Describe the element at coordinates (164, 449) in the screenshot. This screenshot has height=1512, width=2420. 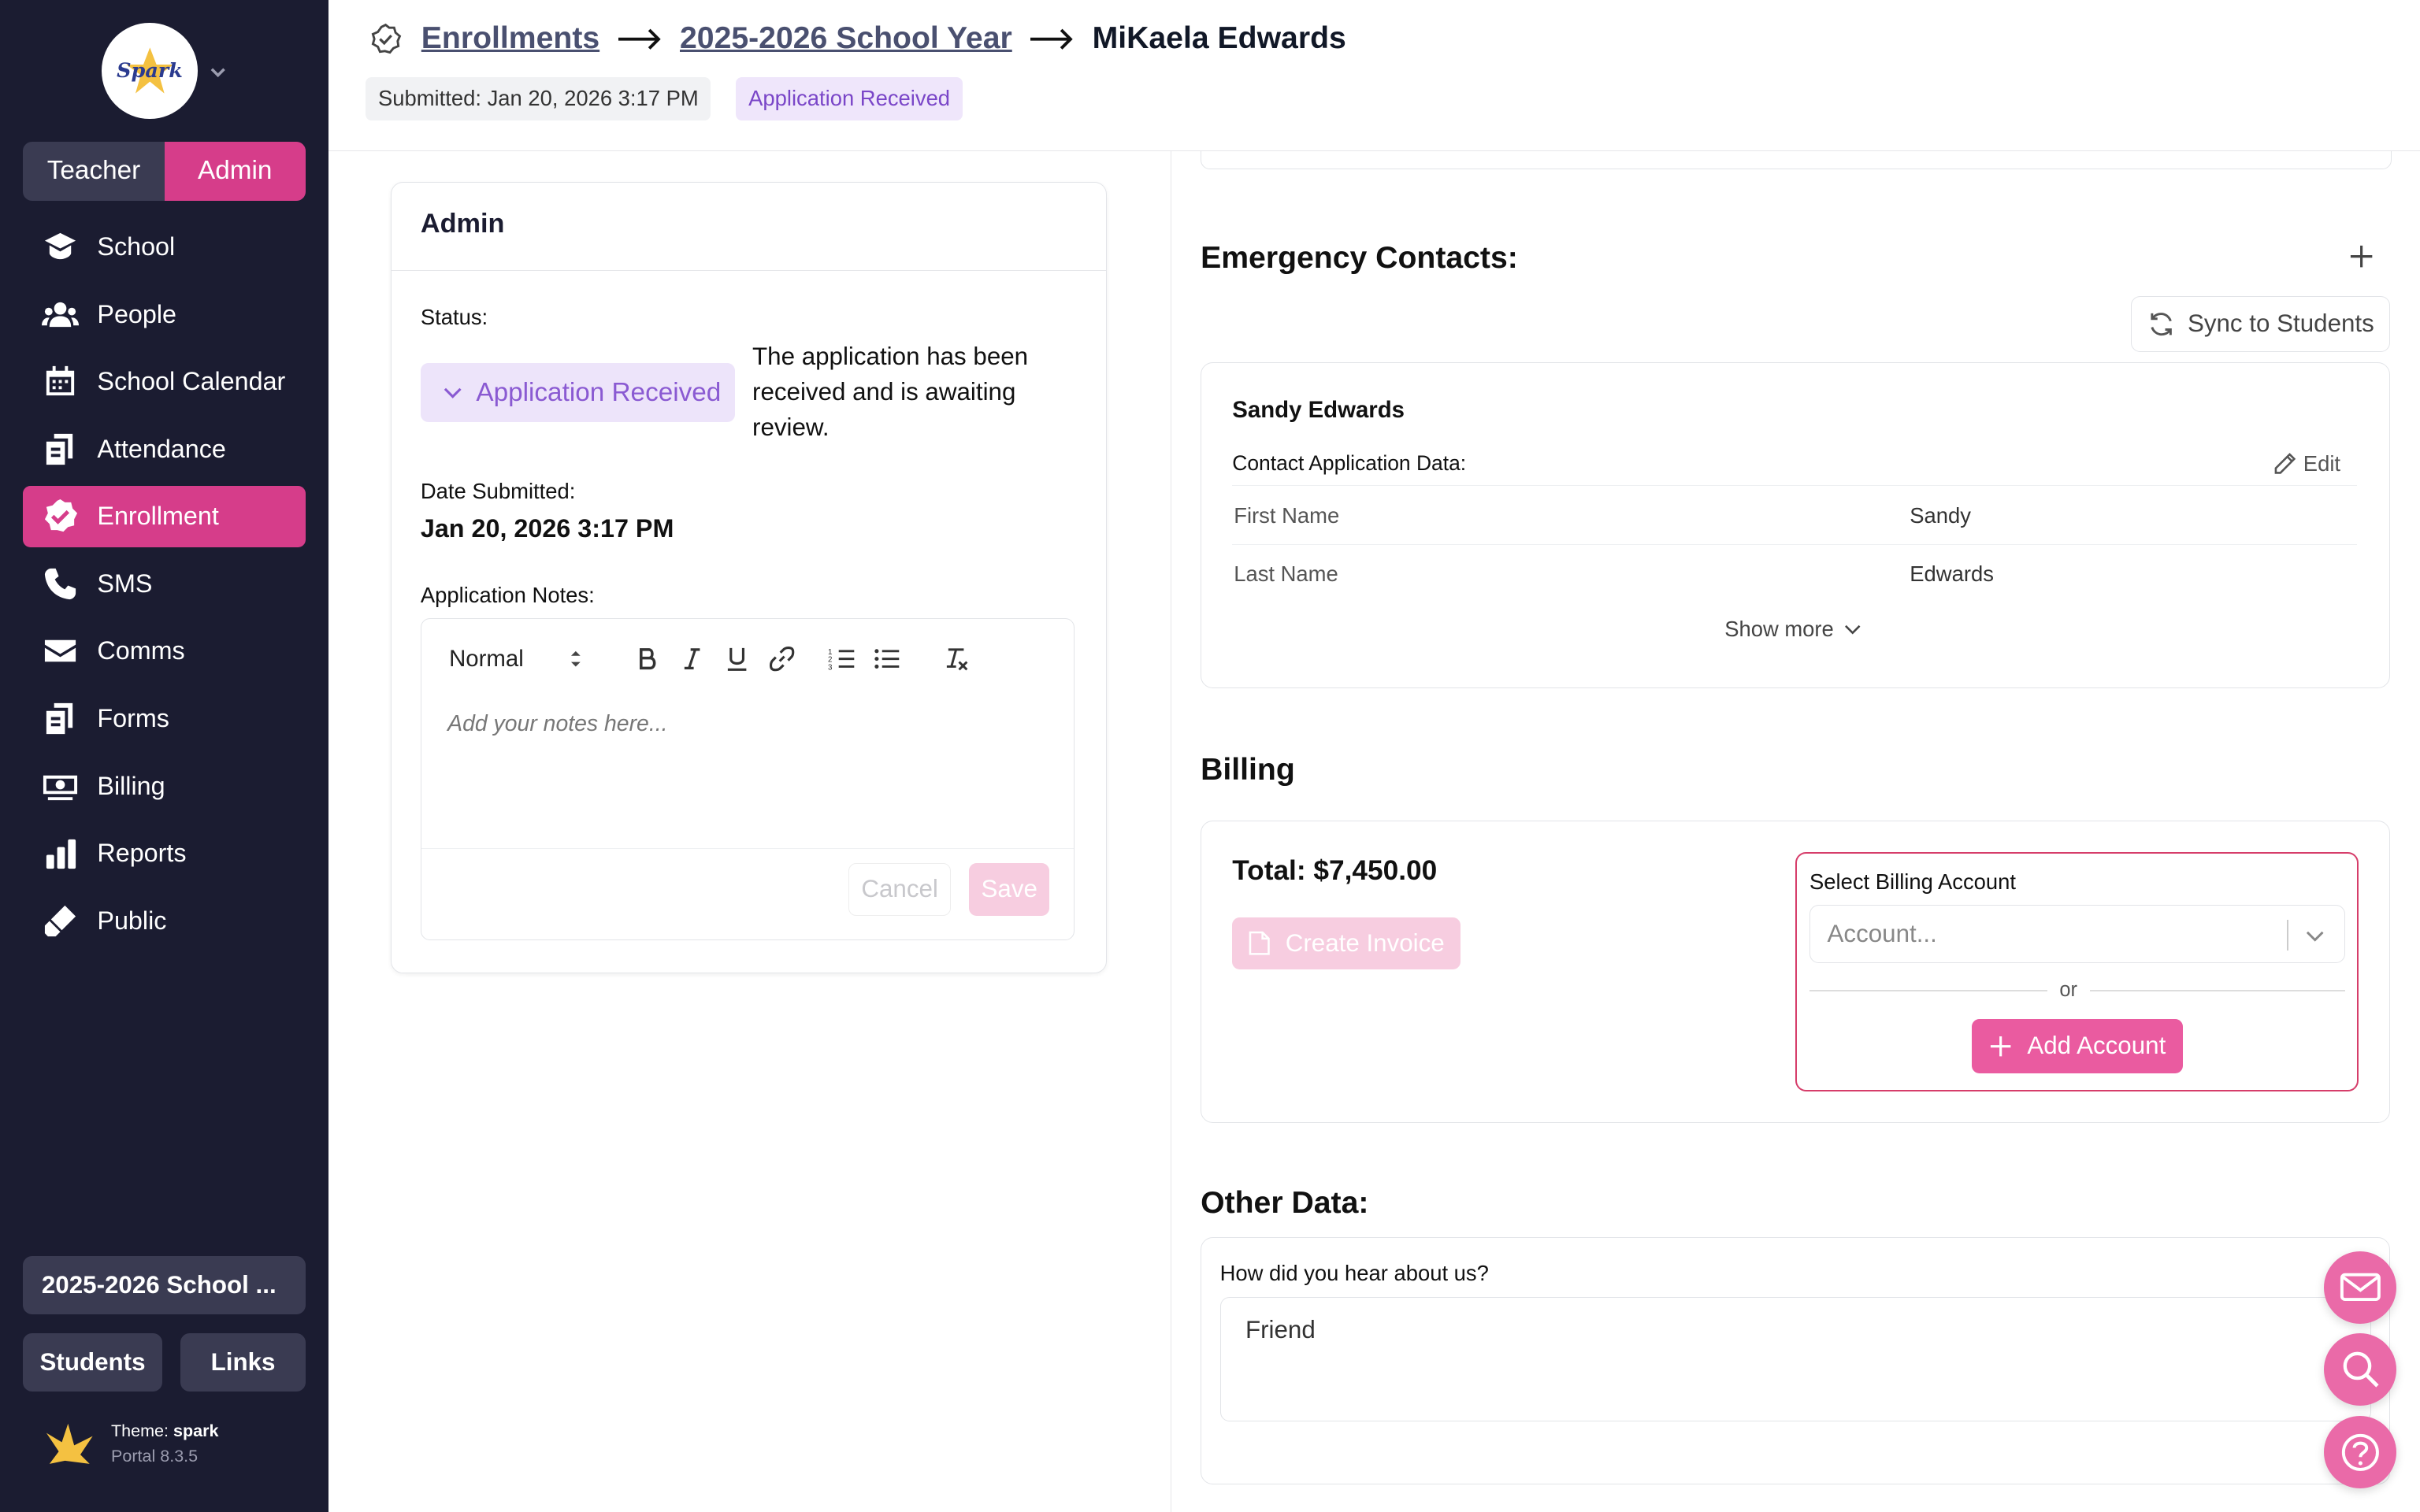
I see `sidebar-item-attendance: Attendance` at that location.